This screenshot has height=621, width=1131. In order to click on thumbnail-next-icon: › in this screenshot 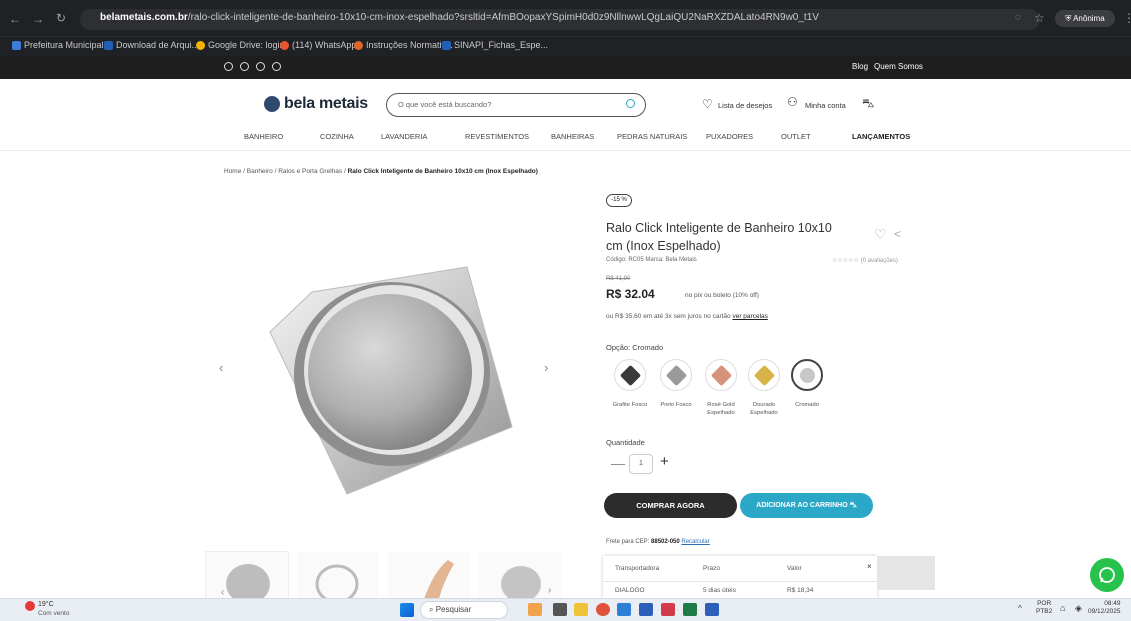, I will do `click(549, 590)`.